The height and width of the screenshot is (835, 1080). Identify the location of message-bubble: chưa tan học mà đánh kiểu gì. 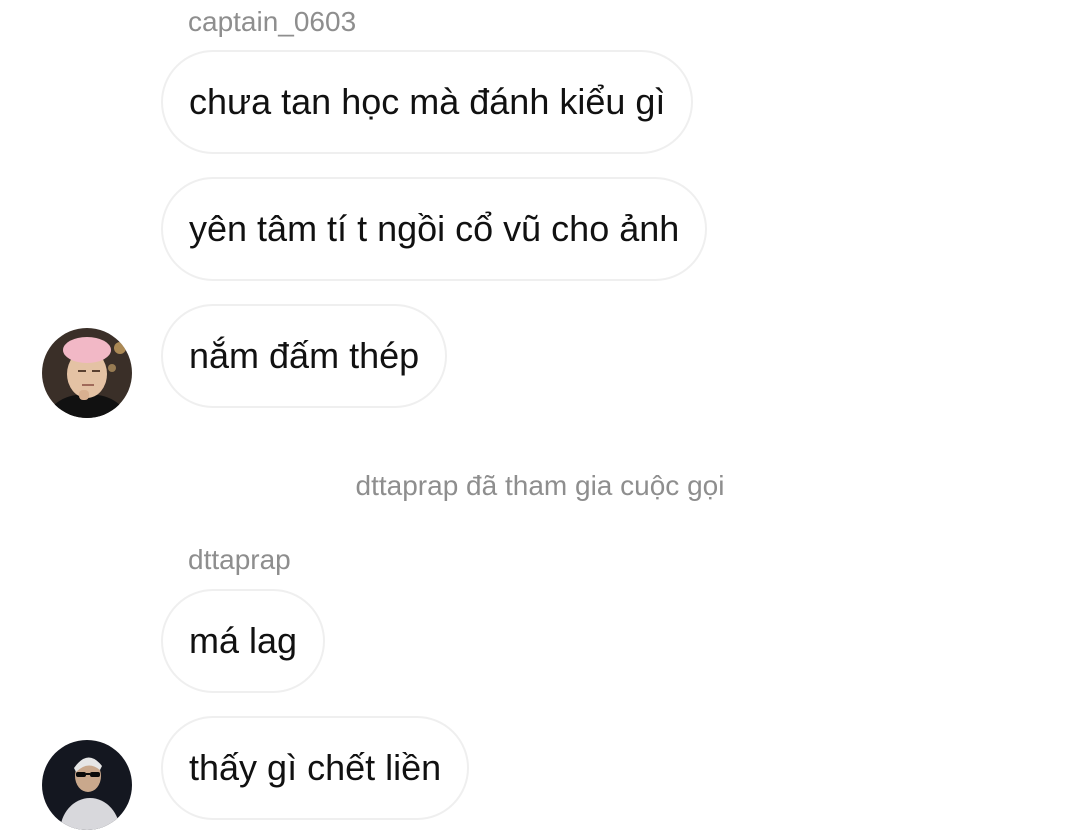
(427, 102).